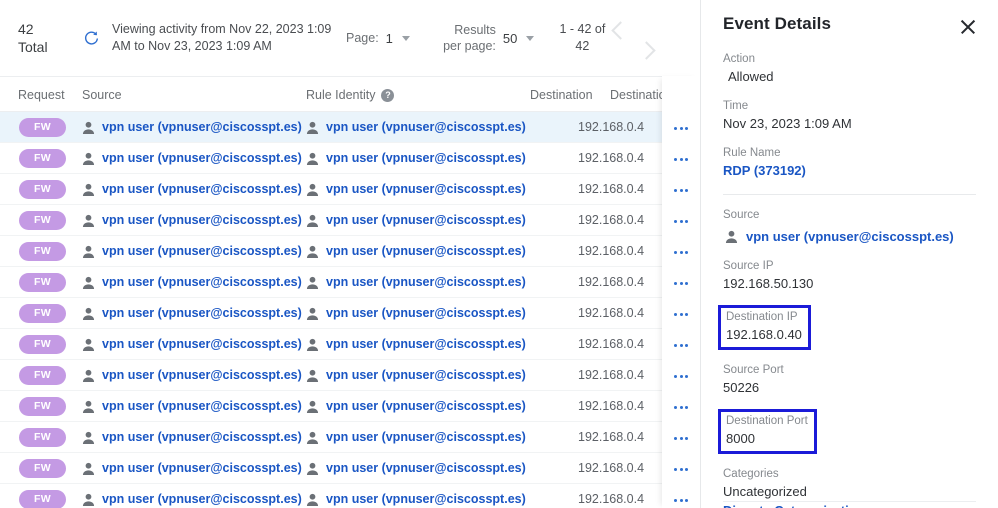 This screenshot has width=998, height=508. I want to click on field-rule-name-value: RDP (373192), so click(849, 170).